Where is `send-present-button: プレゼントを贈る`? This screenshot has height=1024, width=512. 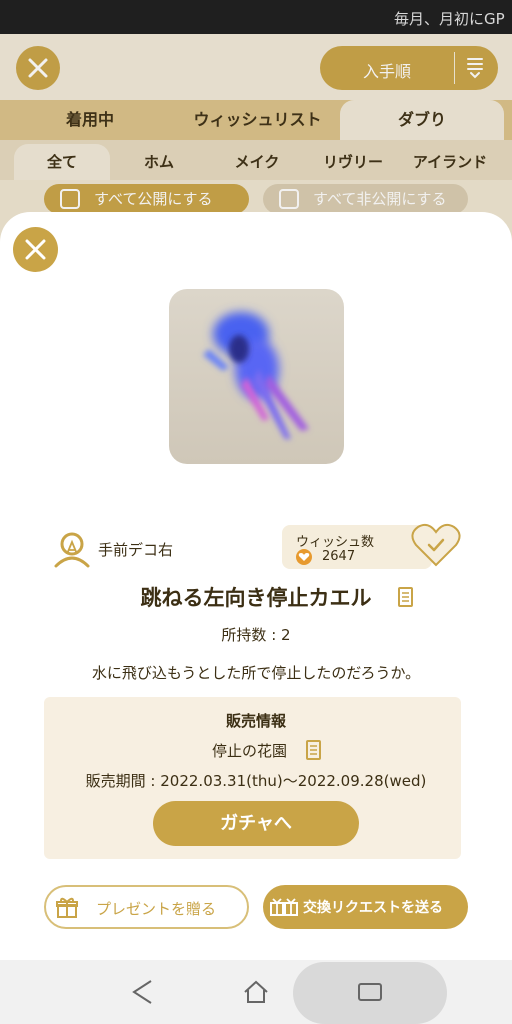 send-present-button: プレゼントを贈る is located at coordinates (146, 907).